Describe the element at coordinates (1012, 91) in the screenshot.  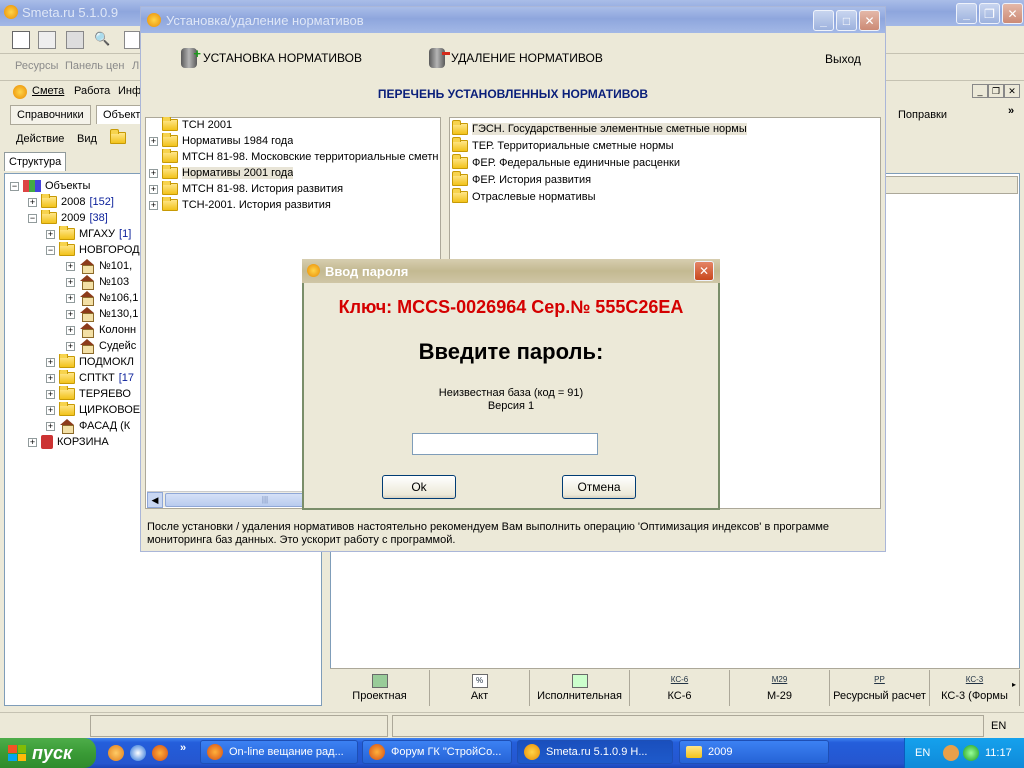
I see `mdi-close-button: ✕` at that location.